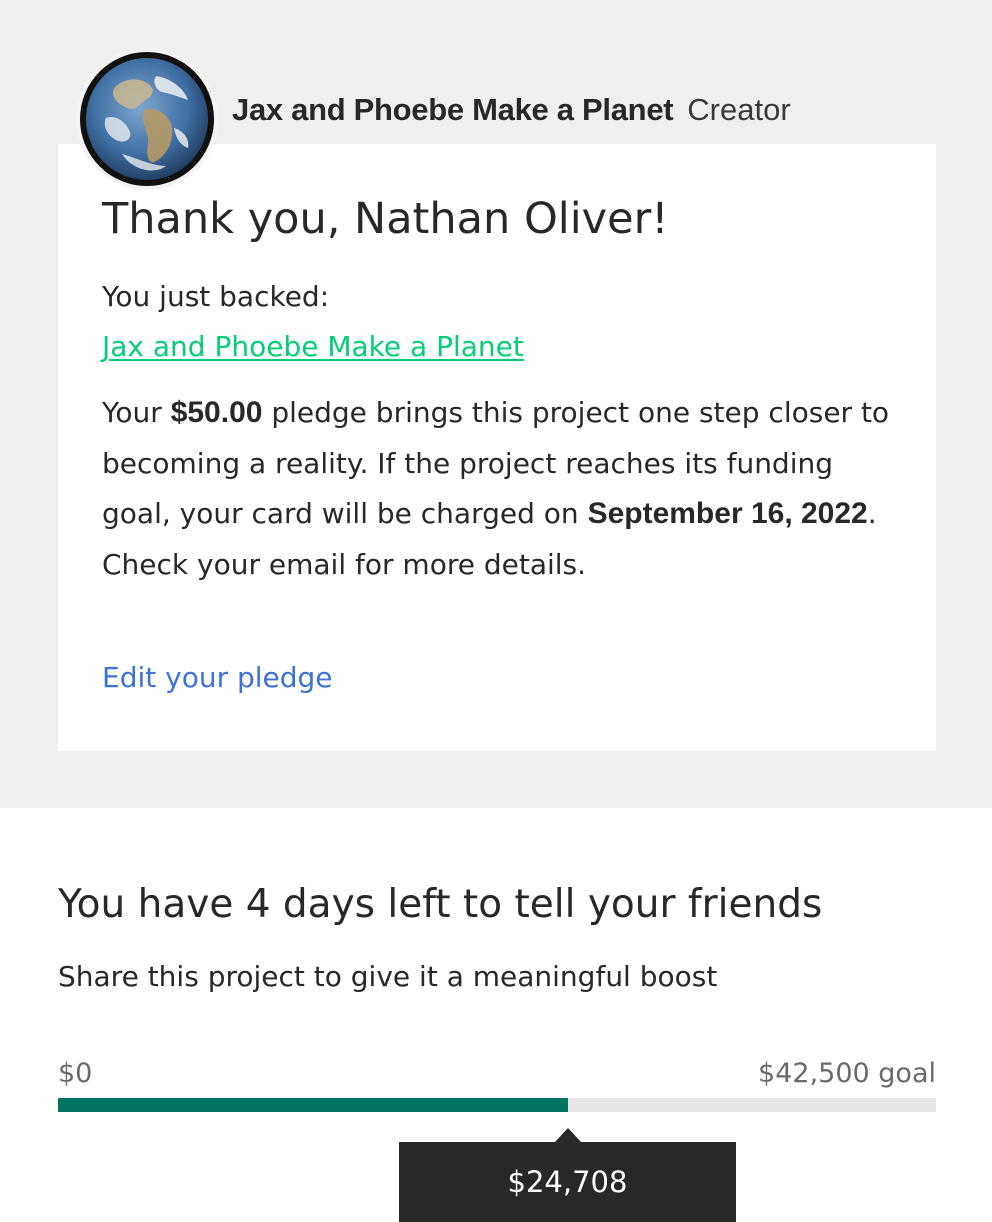  I want to click on pledged-amount: $24,708, so click(567, 1182).